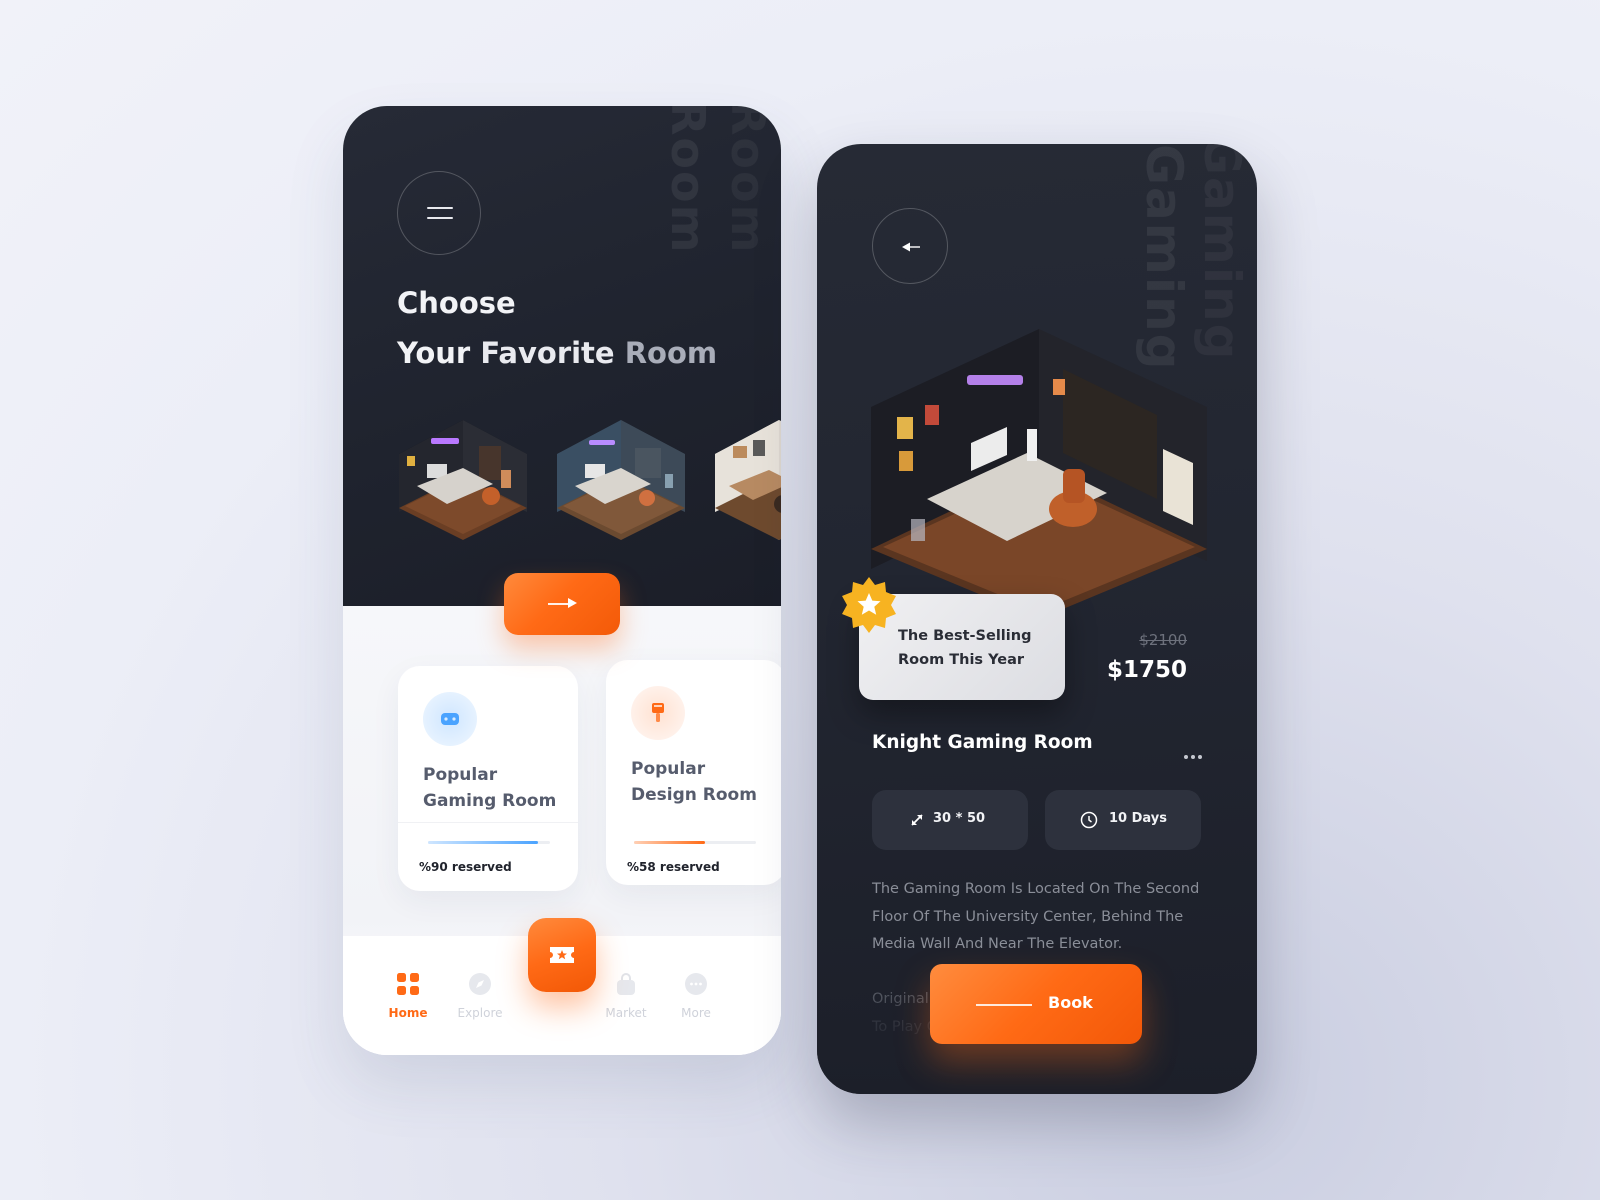 The width and height of the screenshot is (1600, 1200). I want to click on grid-icon, so click(408, 984).